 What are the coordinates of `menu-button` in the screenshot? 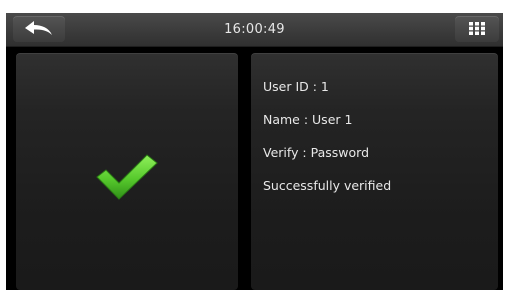 It's located at (477, 29).